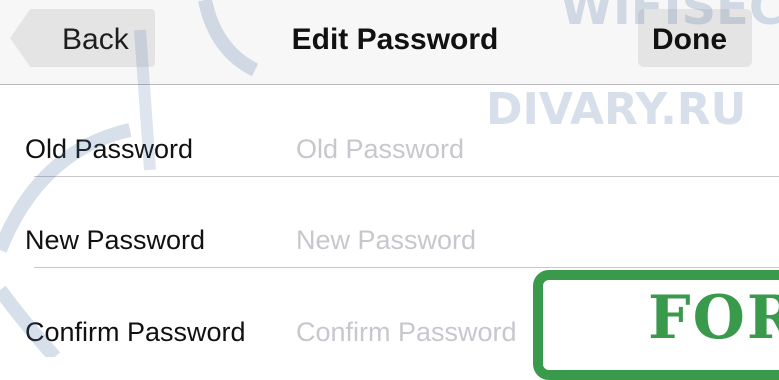 The width and height of the screenshot is (779, 380). What do you see at coordinates (95, 40) in the screenshot?
I see `back-button-label: Back` at bounding box center [95, 40].